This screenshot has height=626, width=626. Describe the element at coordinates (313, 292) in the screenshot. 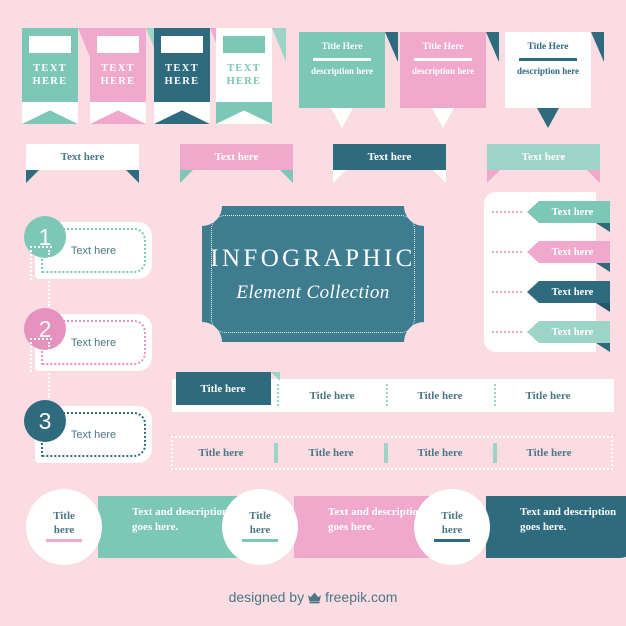

I see `badge-subtitle: Element Collection` at that location.